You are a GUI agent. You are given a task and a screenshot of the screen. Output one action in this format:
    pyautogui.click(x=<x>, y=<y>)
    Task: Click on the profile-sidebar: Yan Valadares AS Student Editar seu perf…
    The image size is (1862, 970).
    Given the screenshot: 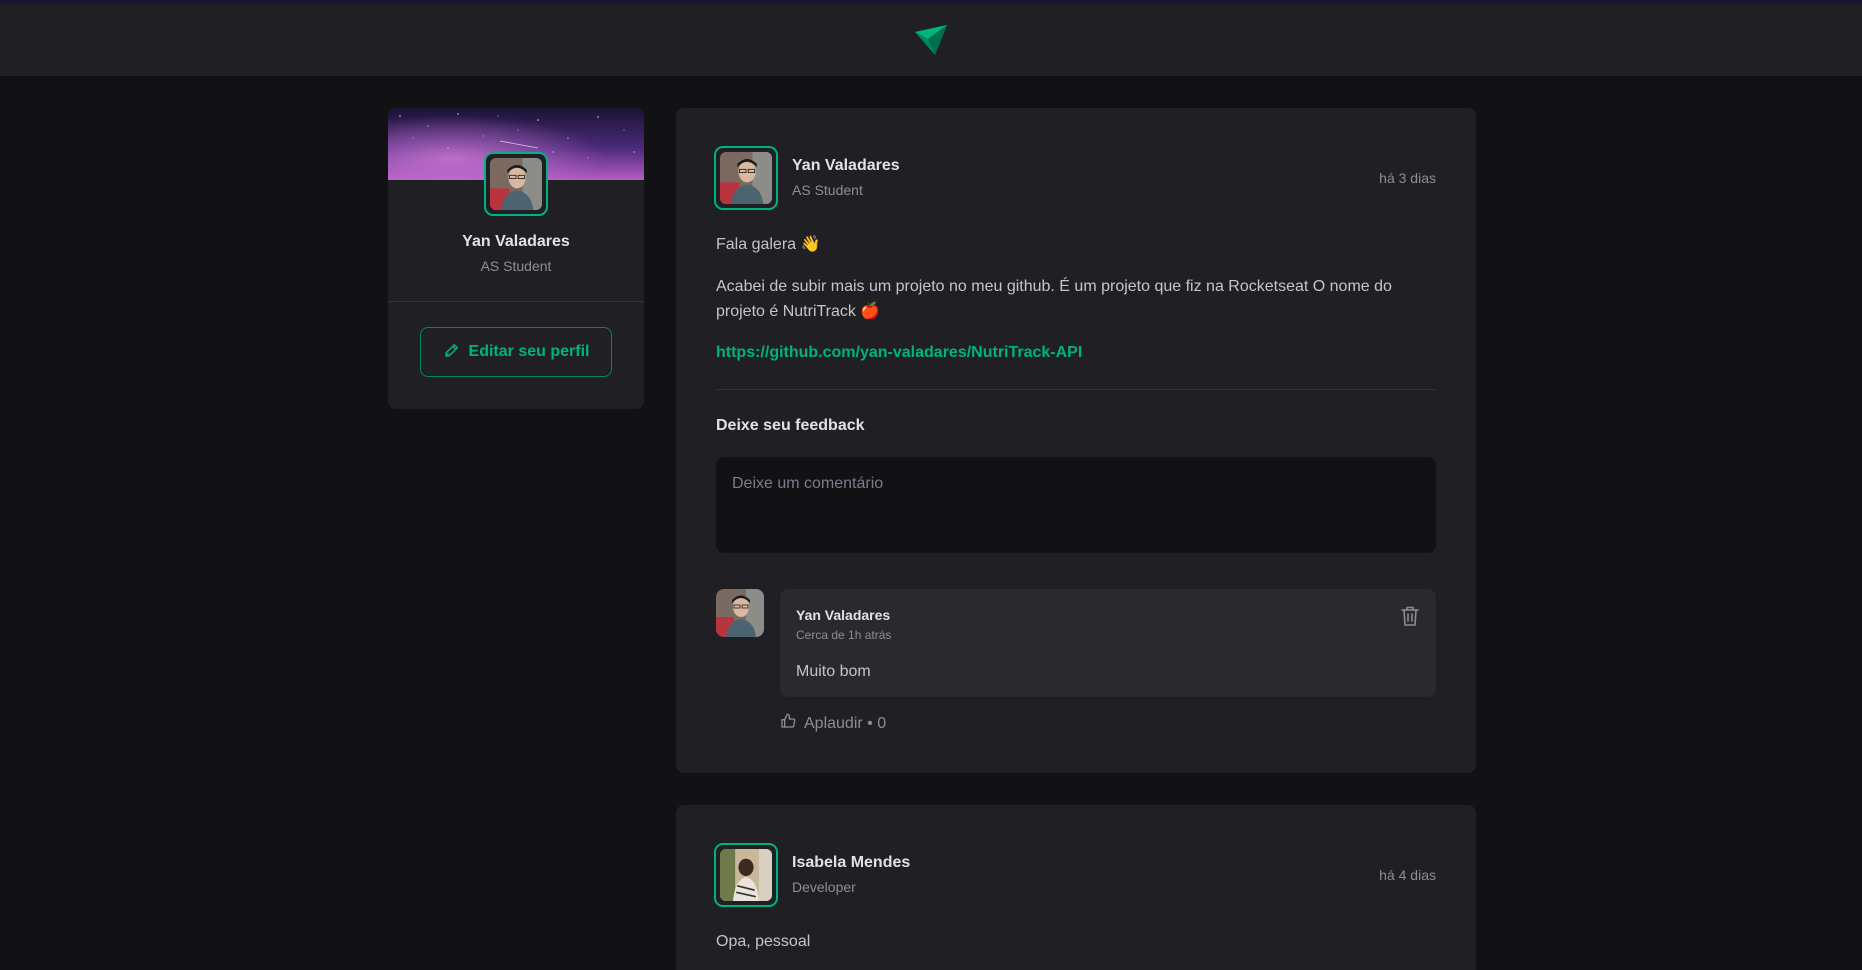 What is the action you would take?
    pyautogui.click(x=516, y=258)
    